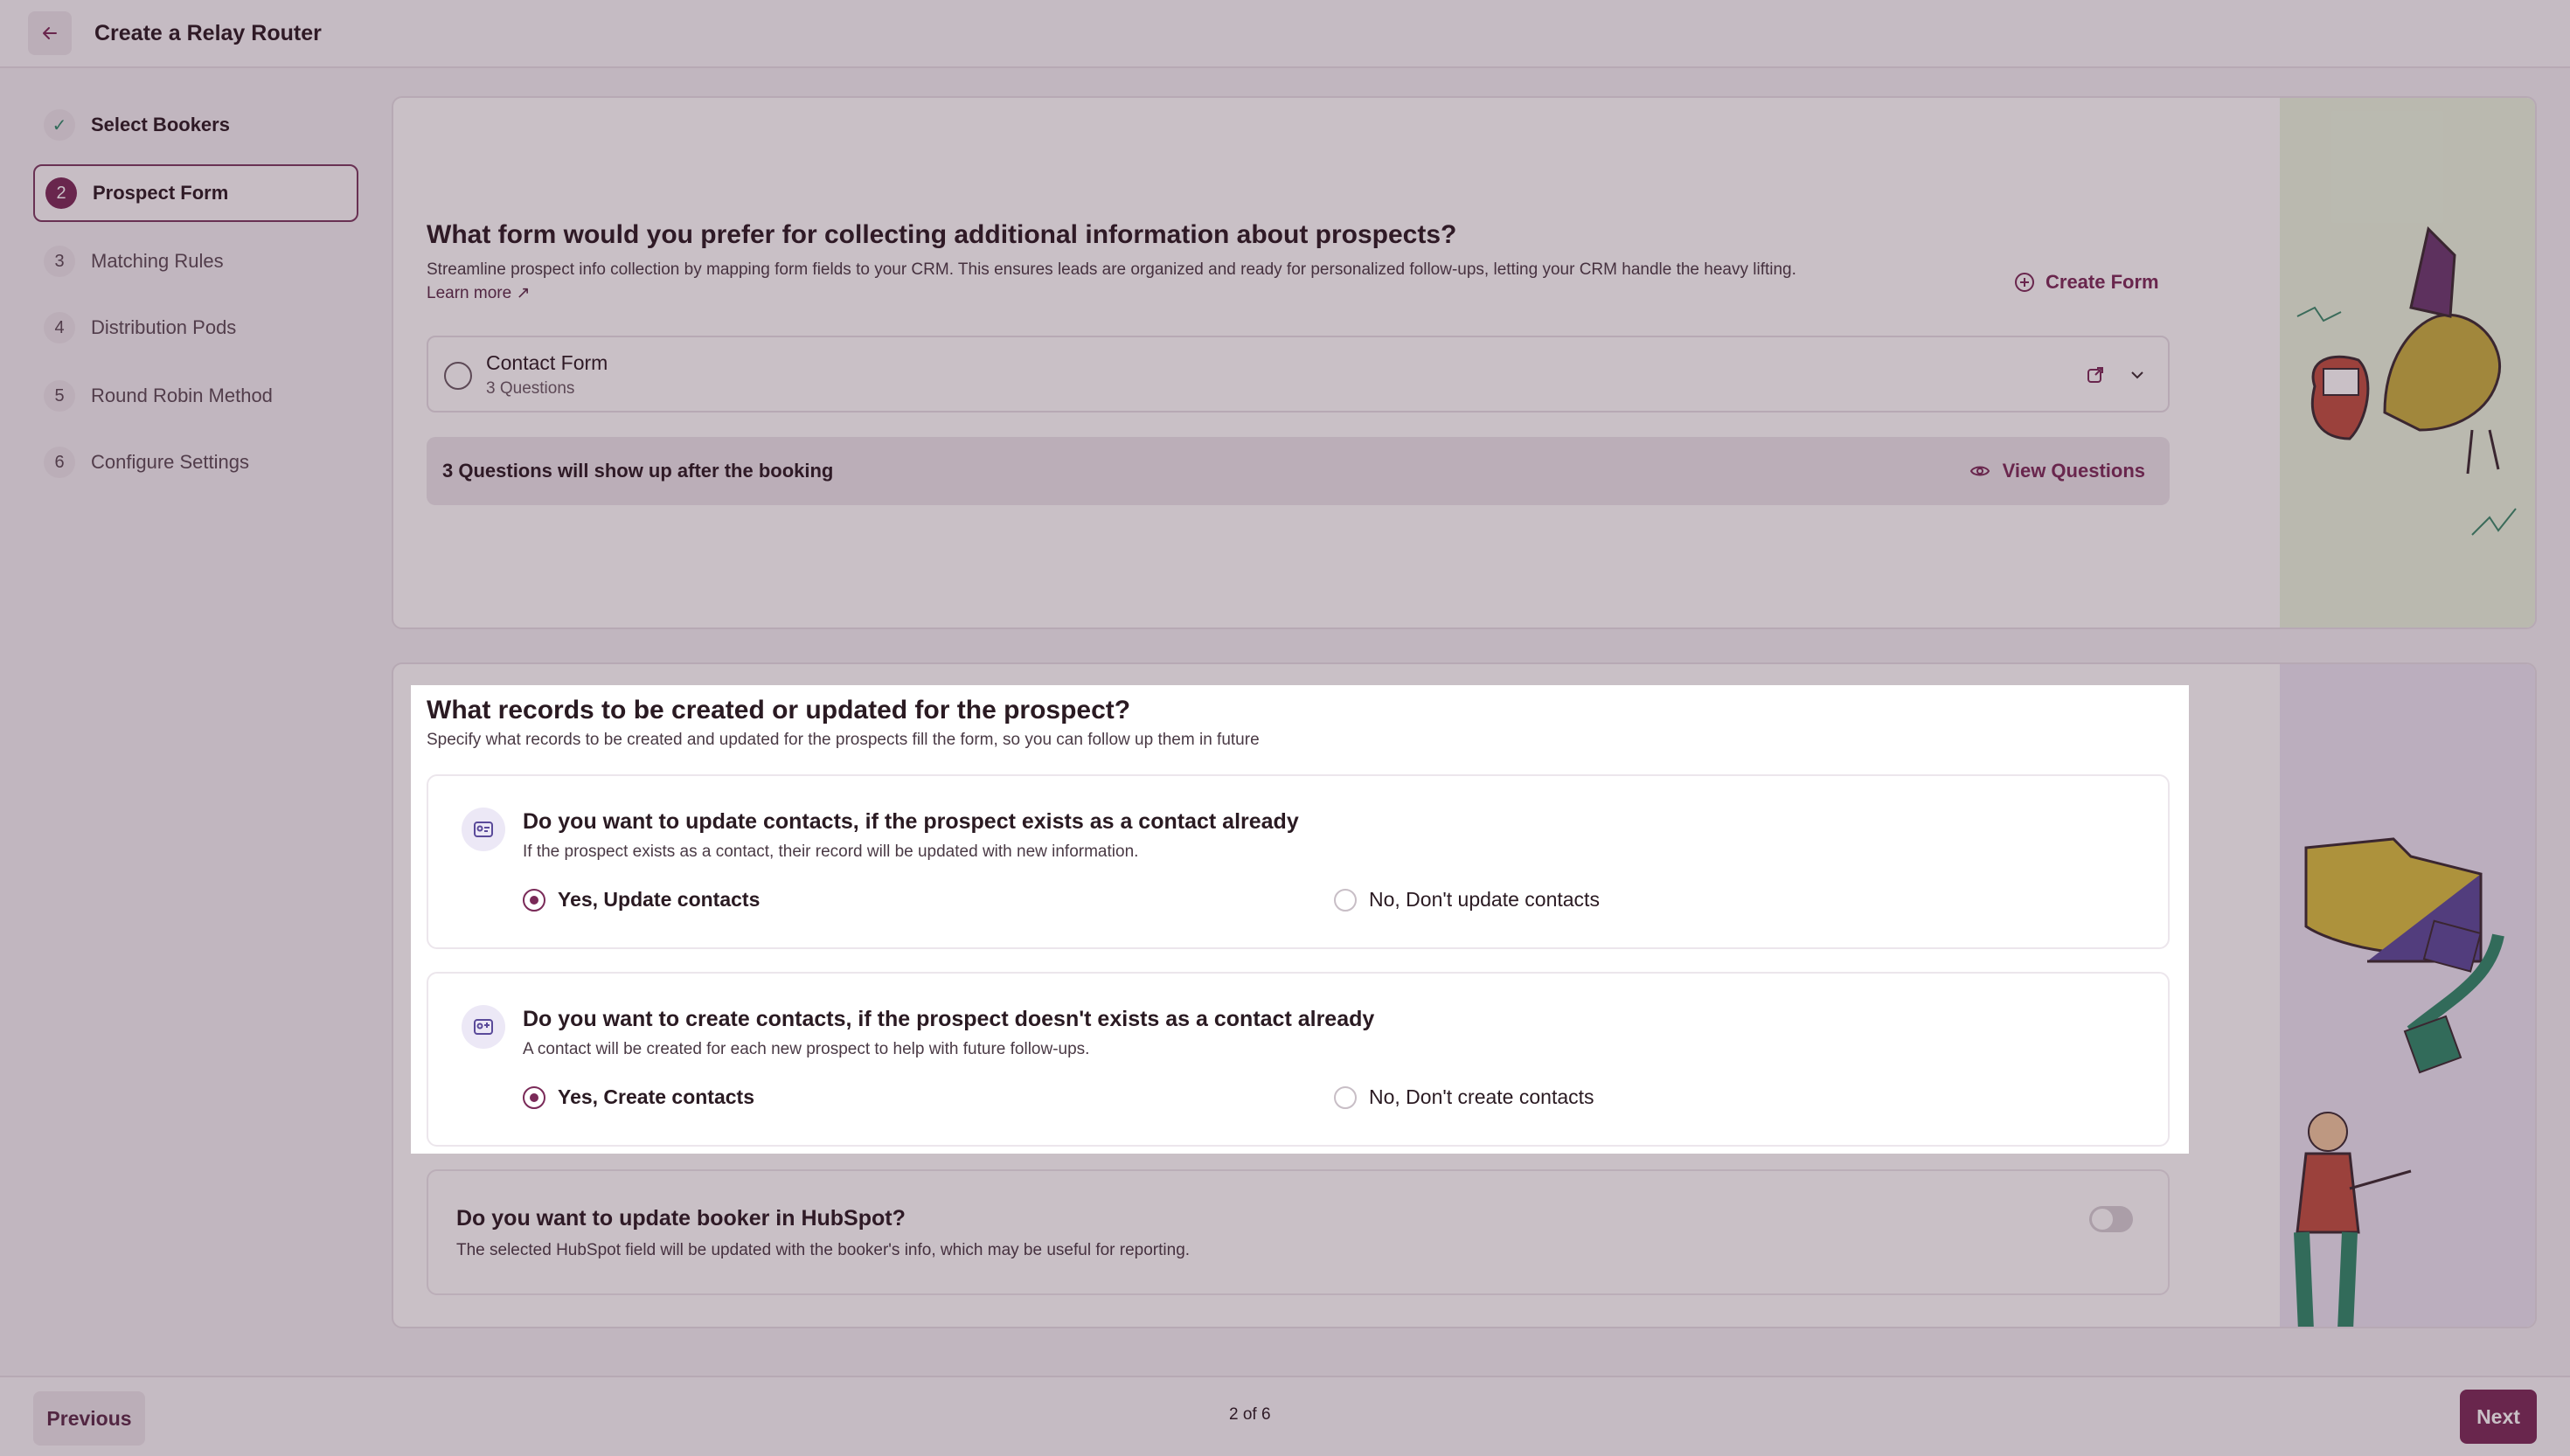  What do you see at coordinates (681, 1218) in the screenshot?
I see `update-booker-title: Do you want to update booker in HubSpot?` at bounding box center [681, 1218].